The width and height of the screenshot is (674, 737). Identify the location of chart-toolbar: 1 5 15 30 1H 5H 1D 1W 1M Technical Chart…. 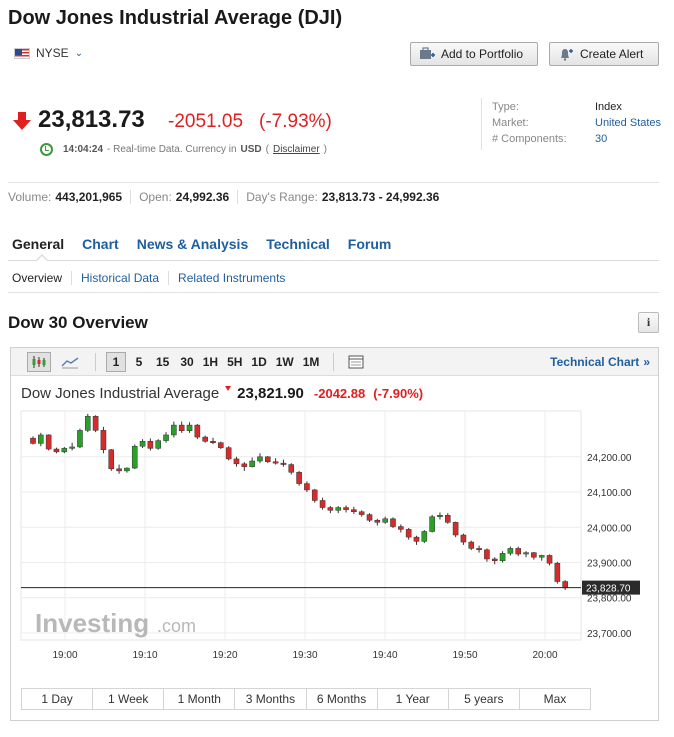
(334, 362).